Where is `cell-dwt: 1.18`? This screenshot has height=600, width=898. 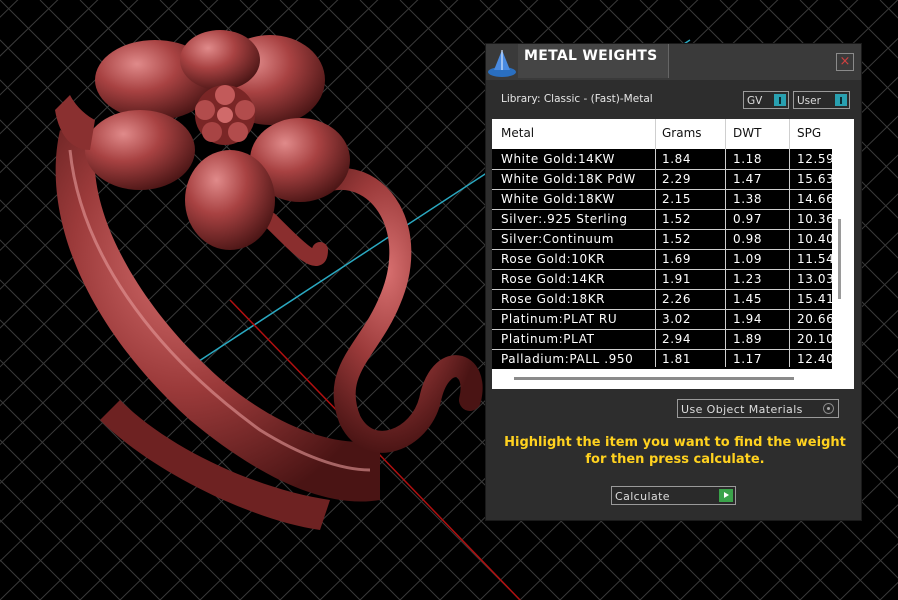
cell-dwt: 1.18 is located at coordinates (748, 159).